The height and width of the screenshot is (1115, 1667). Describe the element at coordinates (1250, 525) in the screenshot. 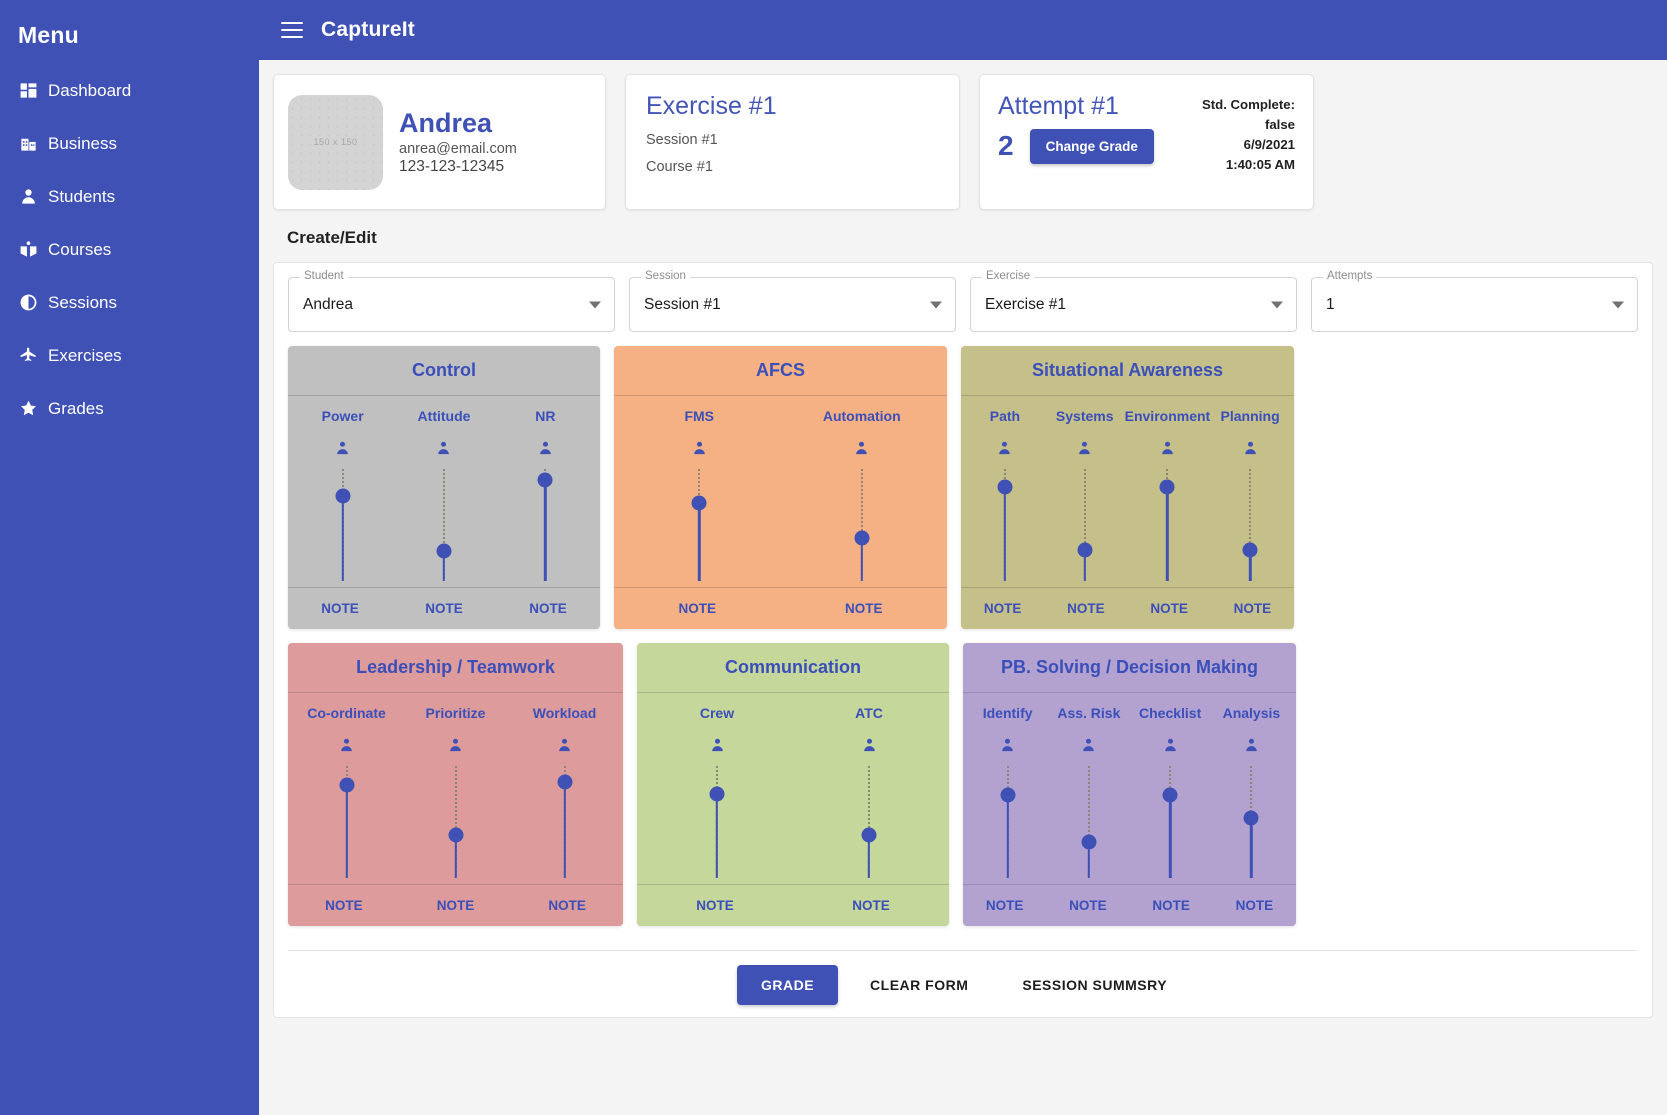

I see `slider-planning` at that location.